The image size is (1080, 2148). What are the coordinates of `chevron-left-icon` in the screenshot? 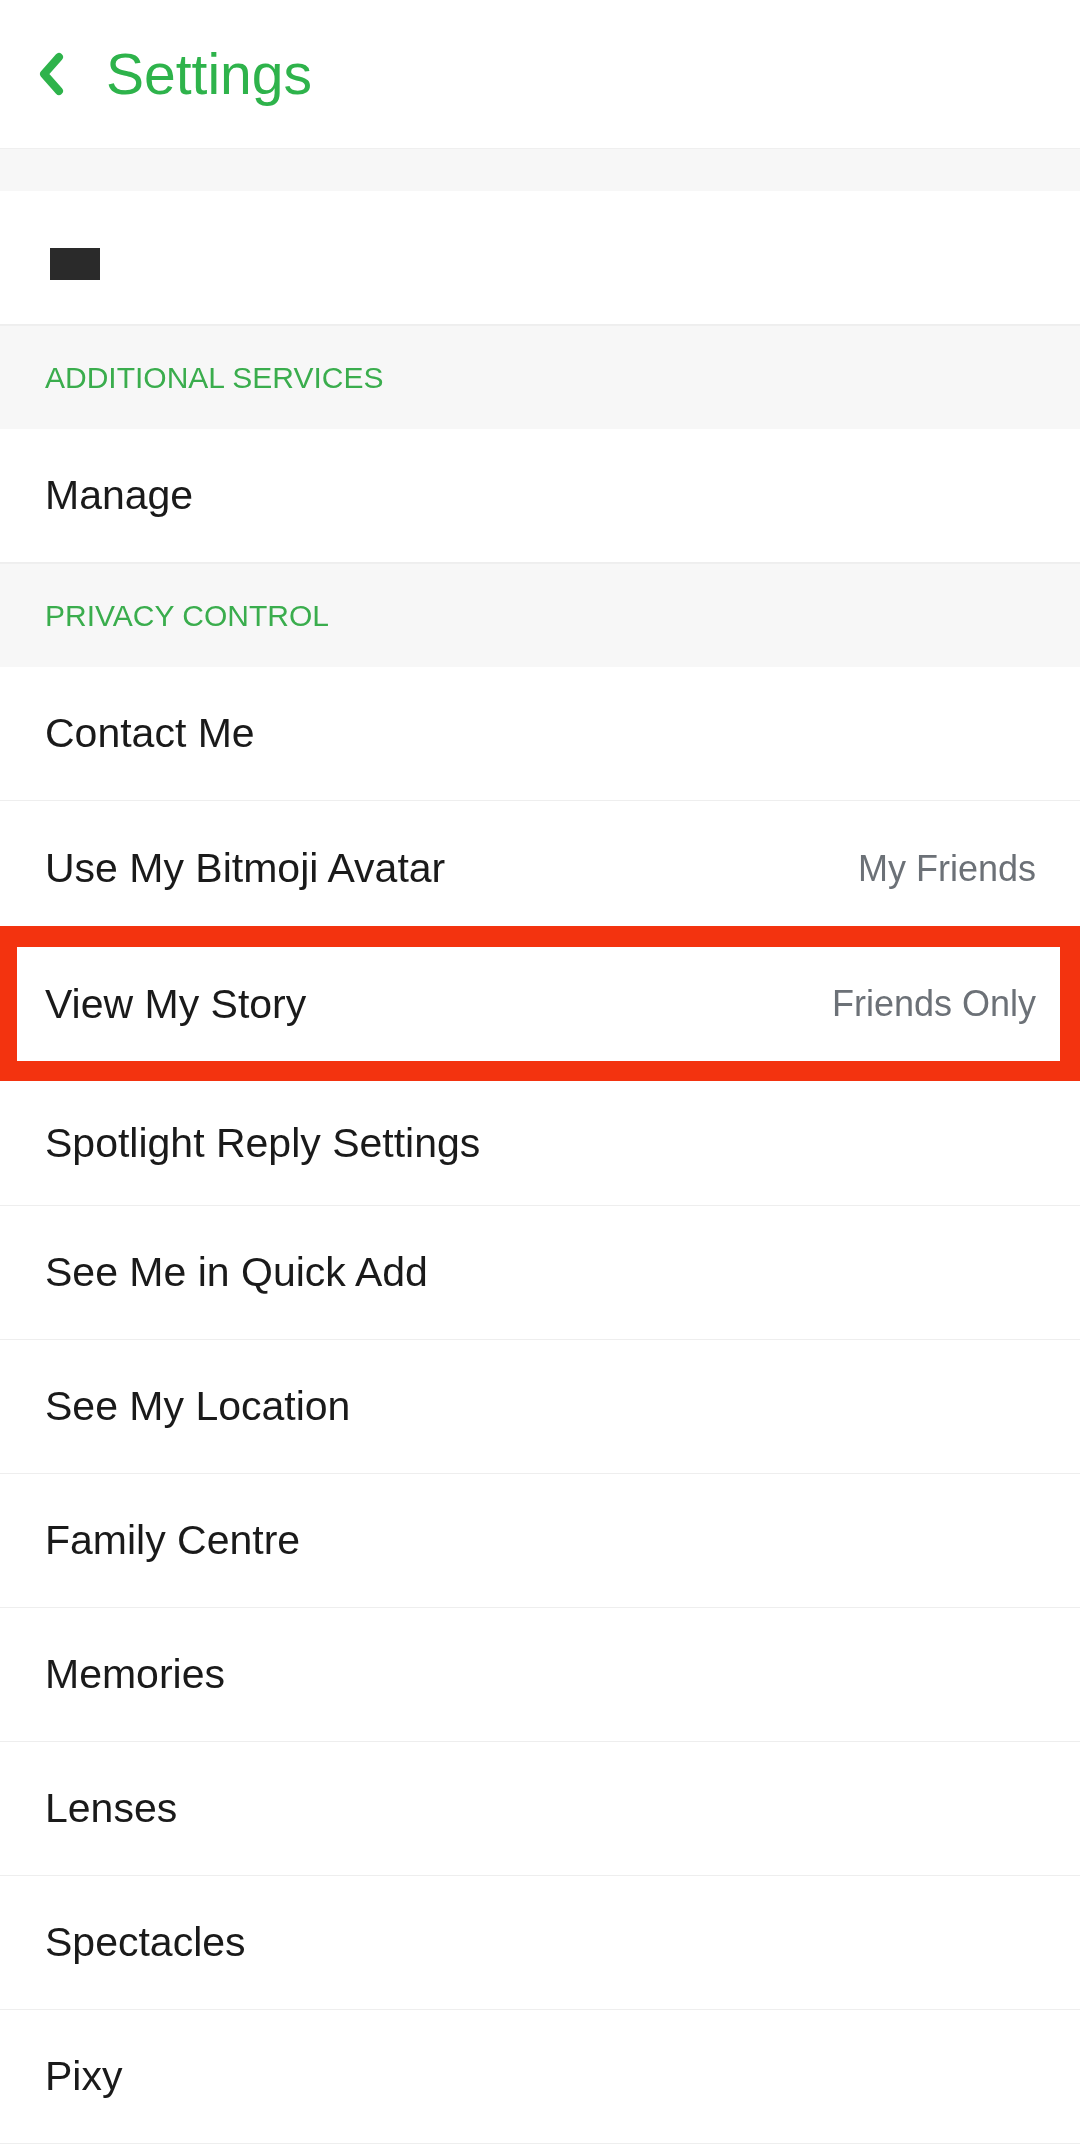 It's located at (51, 74).